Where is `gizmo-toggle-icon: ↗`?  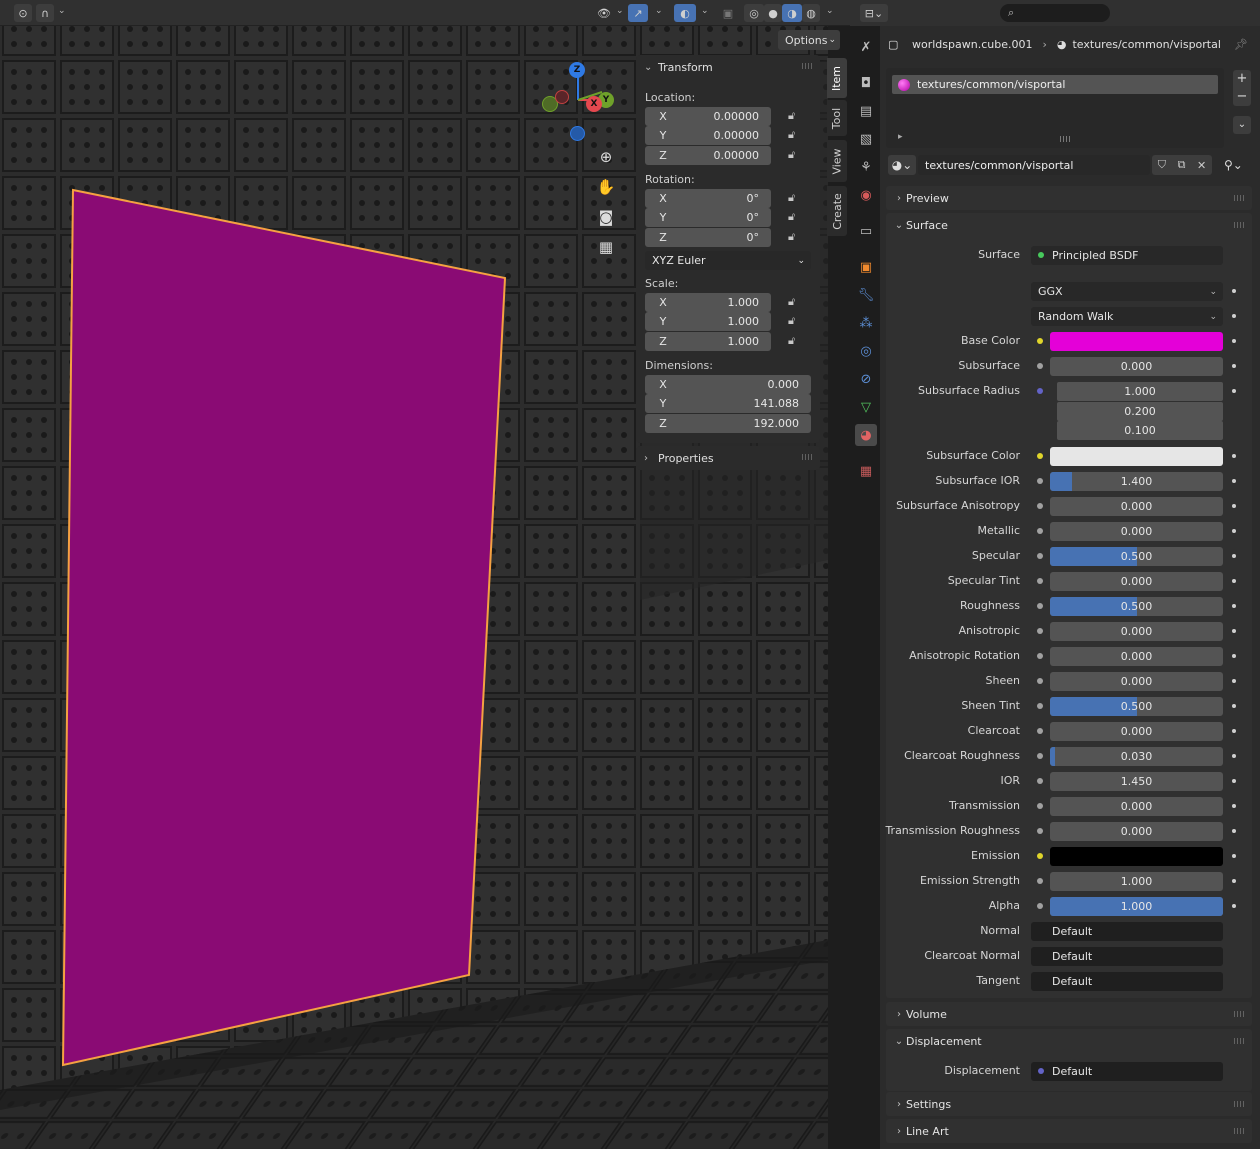
gizmo-toggle-icon: ↗ is located at coordinates (638, 13).